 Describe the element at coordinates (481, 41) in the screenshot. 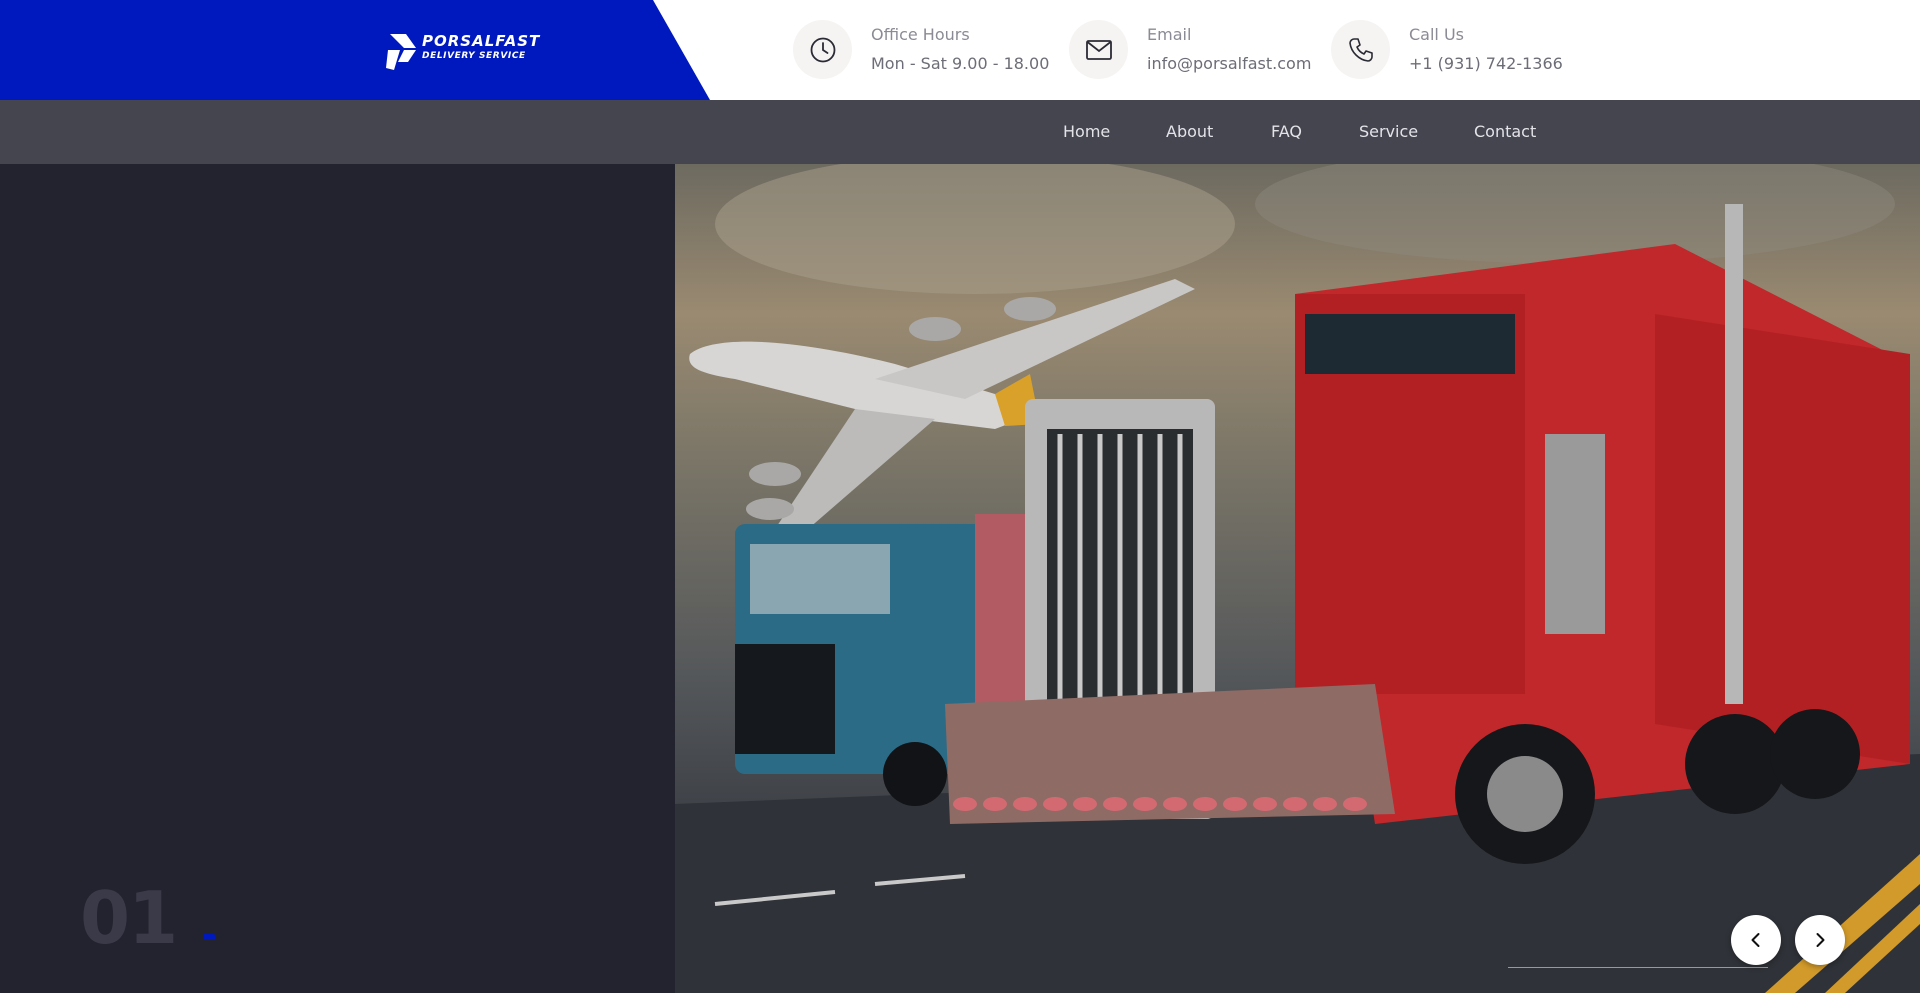

I see `brand-name: PORSALFAST` at that location.